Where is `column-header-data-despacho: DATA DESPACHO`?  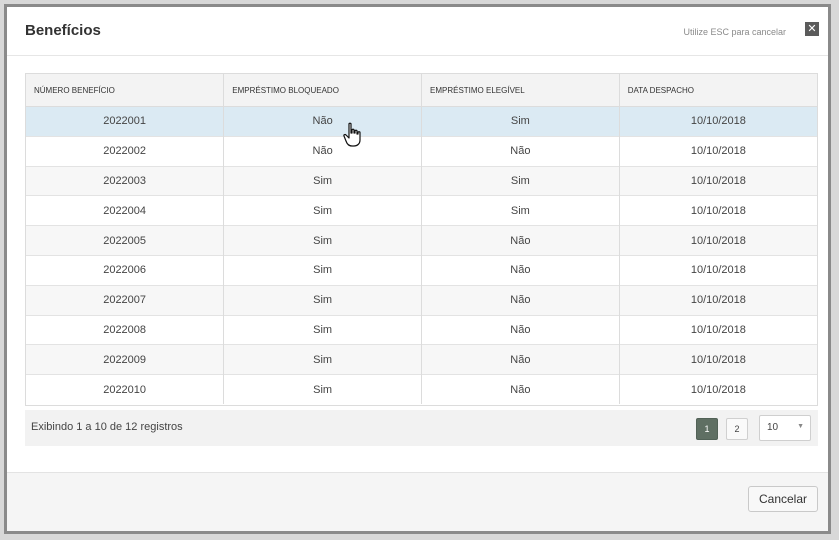 column-header-data-despacho: DATA DESPACHO is located at coordinates (718, 90).